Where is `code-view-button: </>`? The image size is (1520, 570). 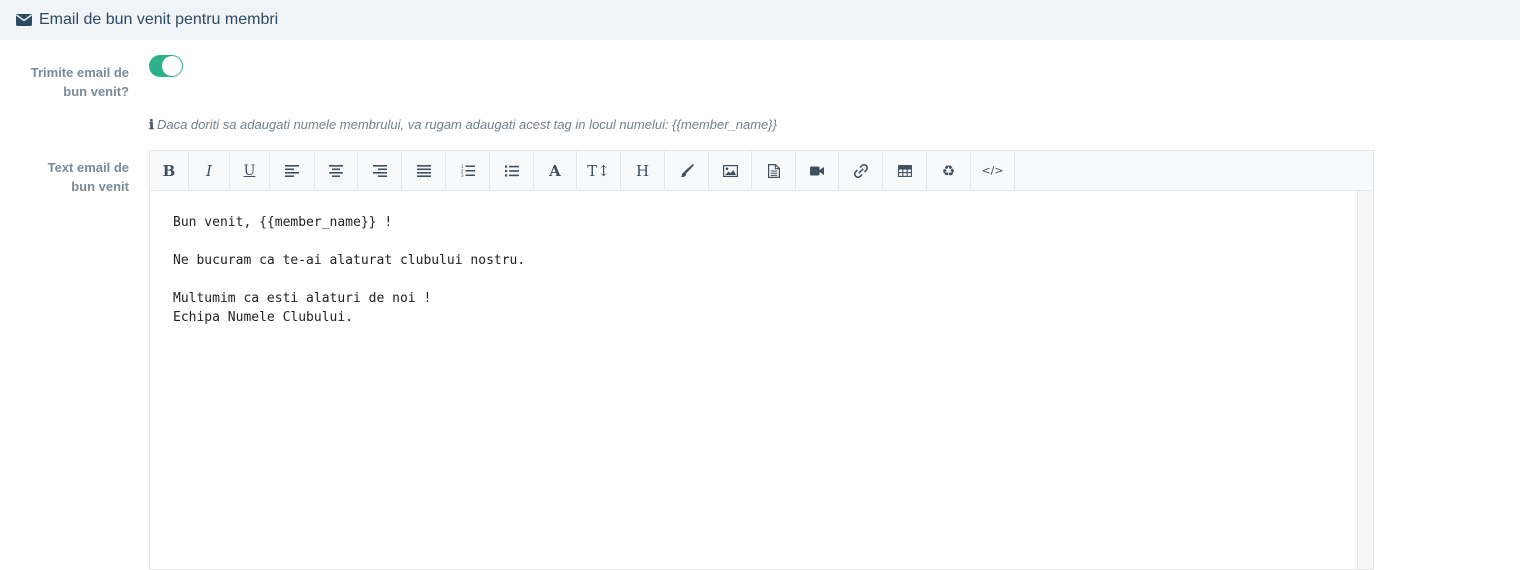 code-view-button: </> is located at coordinates (993, 170).